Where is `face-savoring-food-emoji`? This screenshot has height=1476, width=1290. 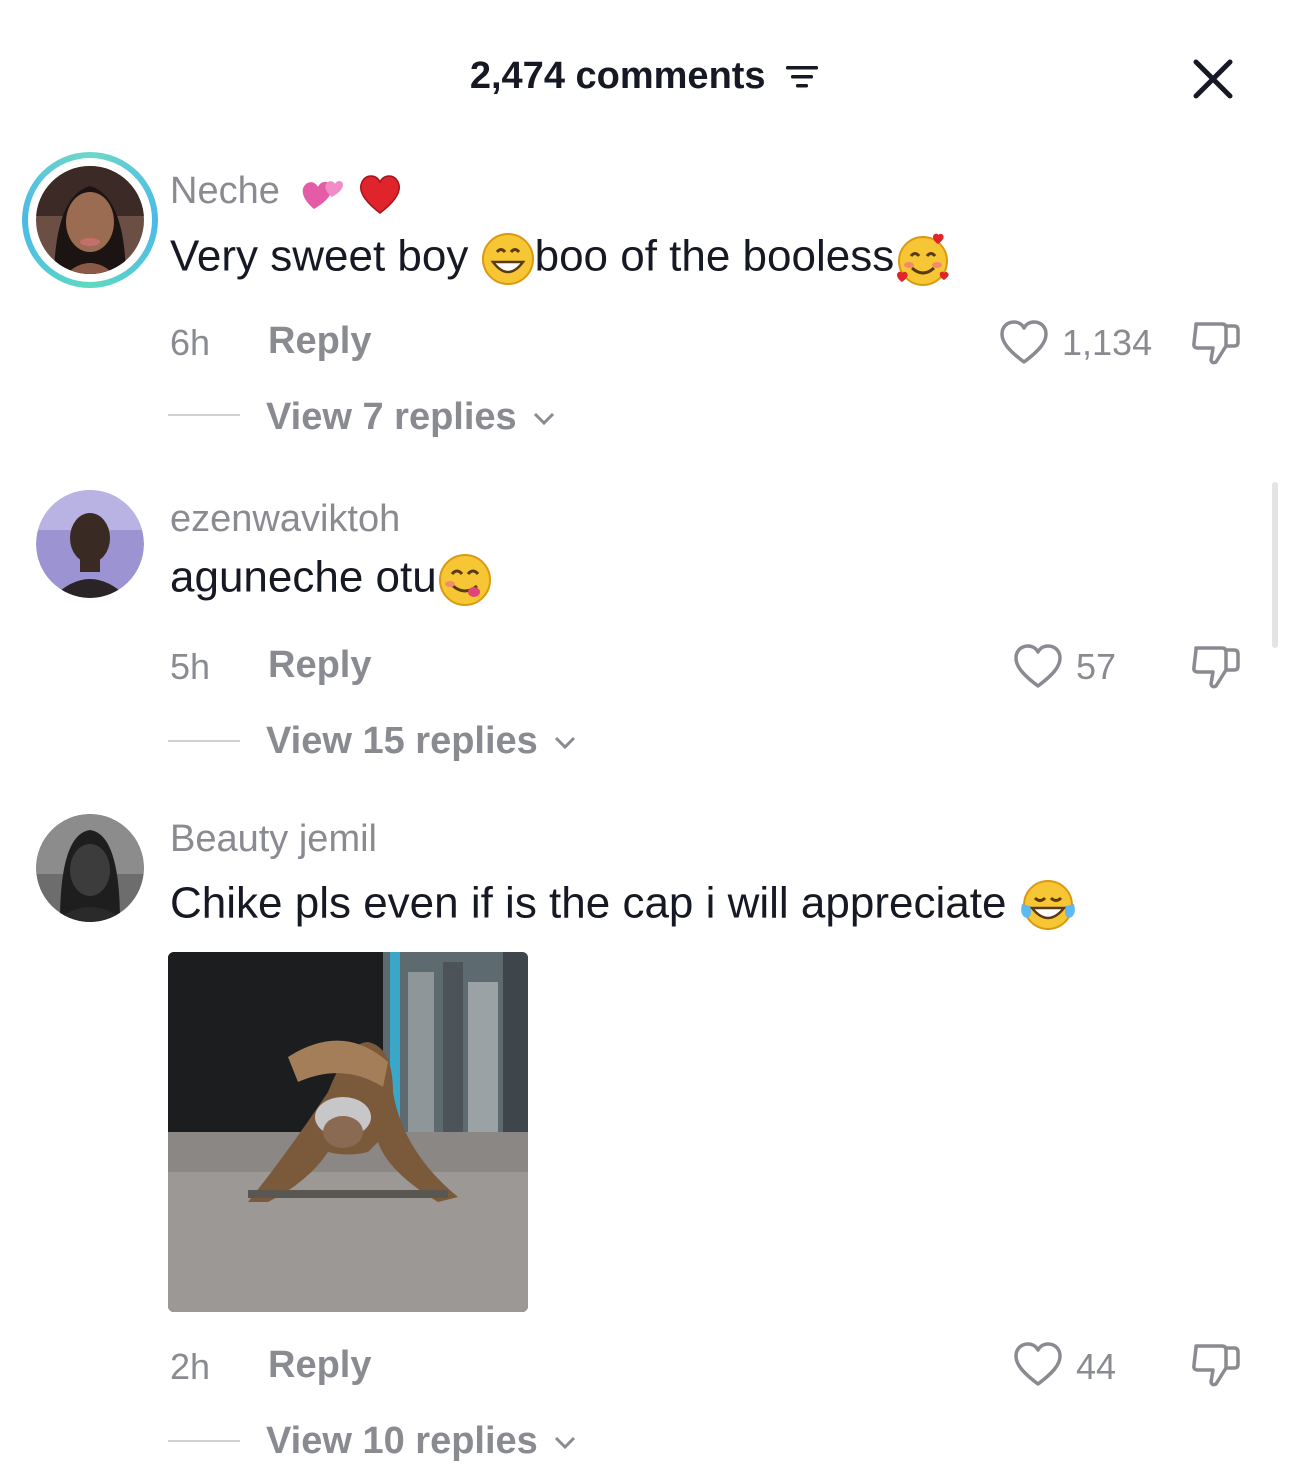 face-savoring-food-emoji is located at coordinates (464, 580).